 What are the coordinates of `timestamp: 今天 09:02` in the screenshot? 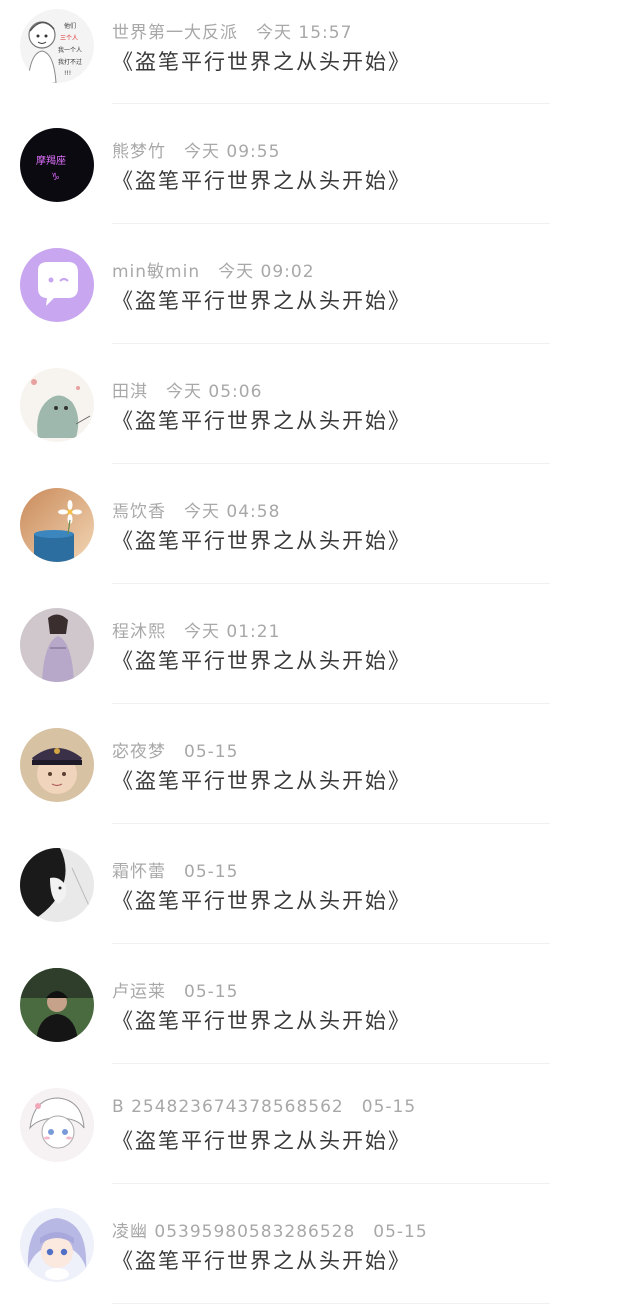 It's located at (266, 272).